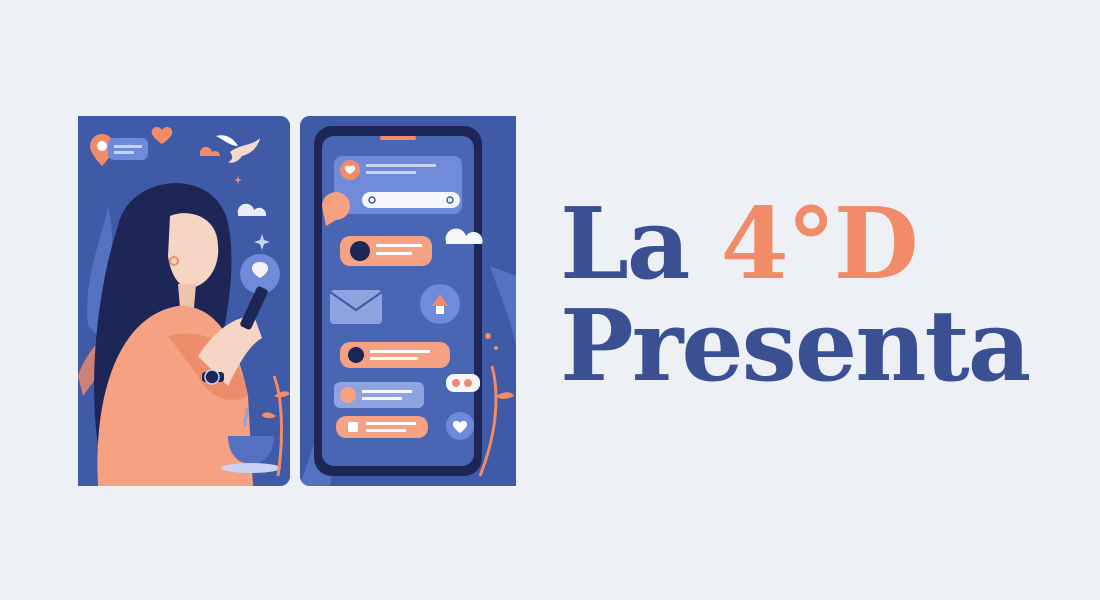 The image size is (1100, 600). I want to click on search-bar, so click(411, 200).